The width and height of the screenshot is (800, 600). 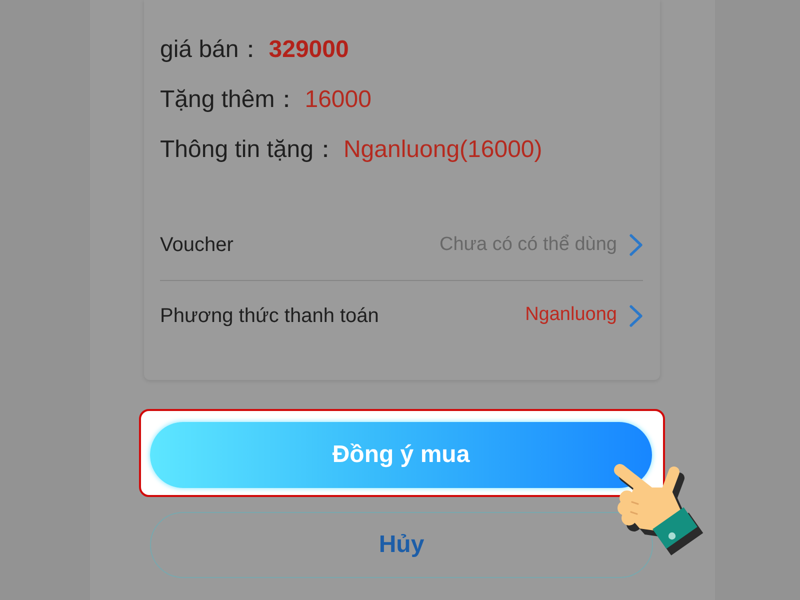 I want to click on buy-button: Đồng ý mua, so click(x=401, y=455).